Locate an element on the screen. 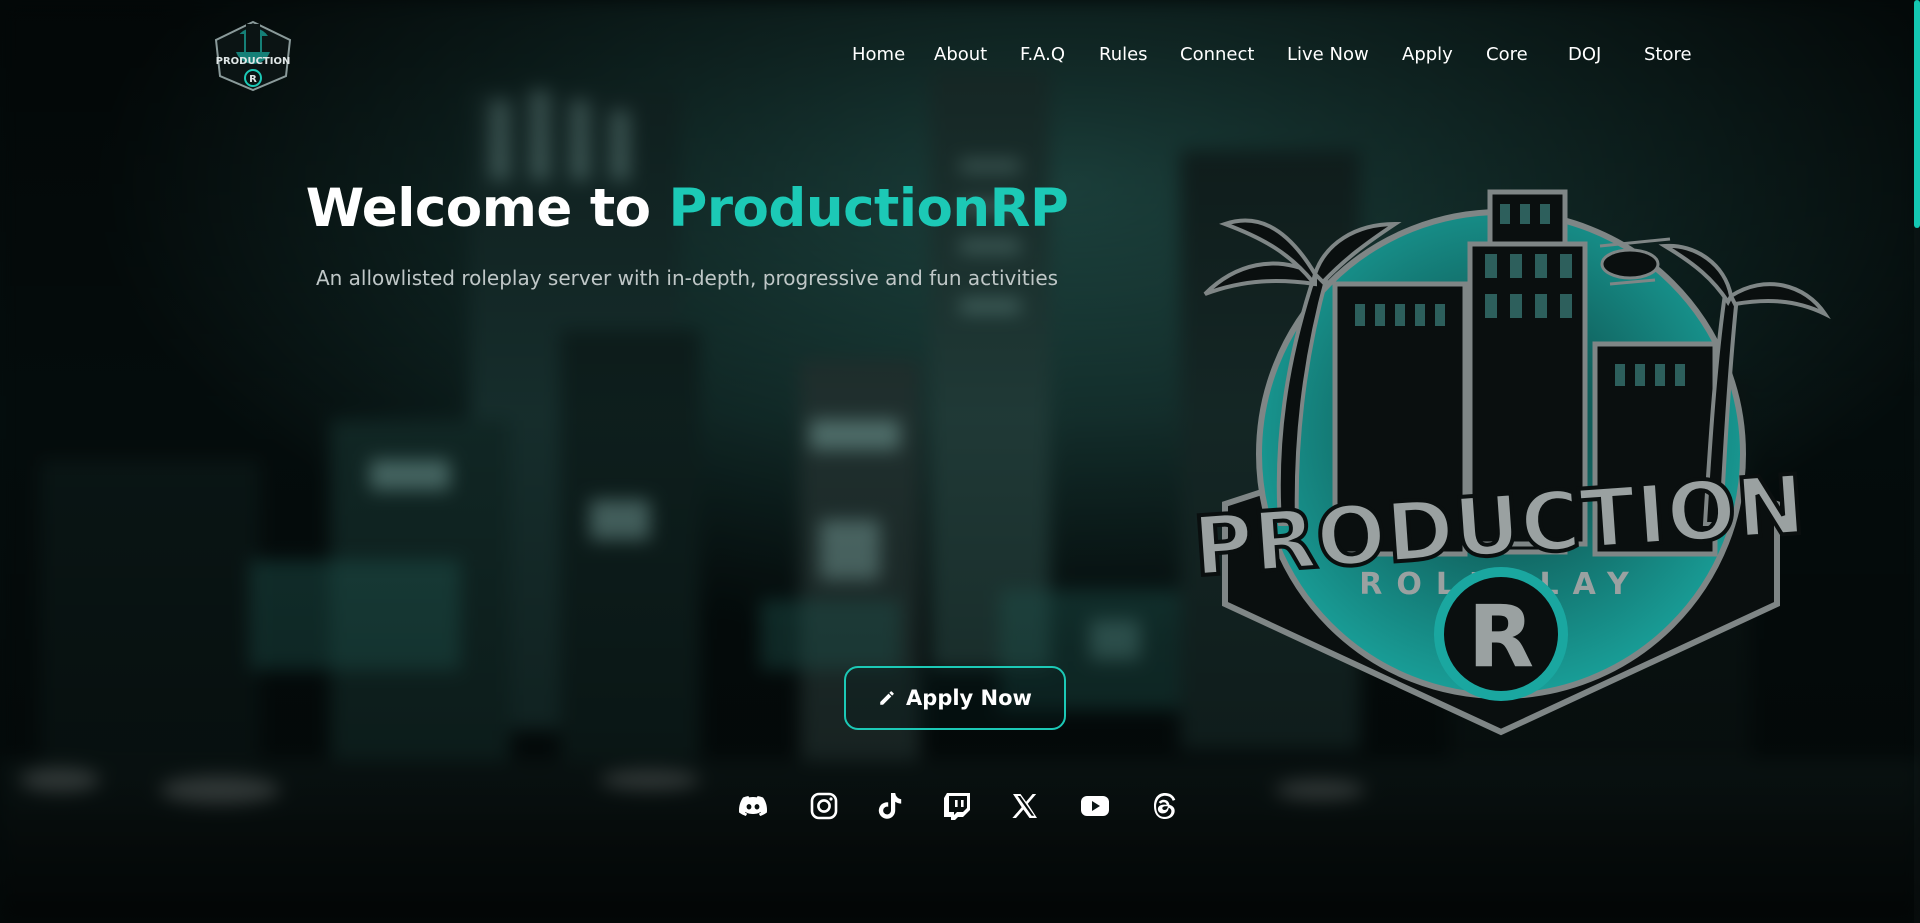 The image size is (1920, 923). twitch-link is located at coordinates (957, 806).